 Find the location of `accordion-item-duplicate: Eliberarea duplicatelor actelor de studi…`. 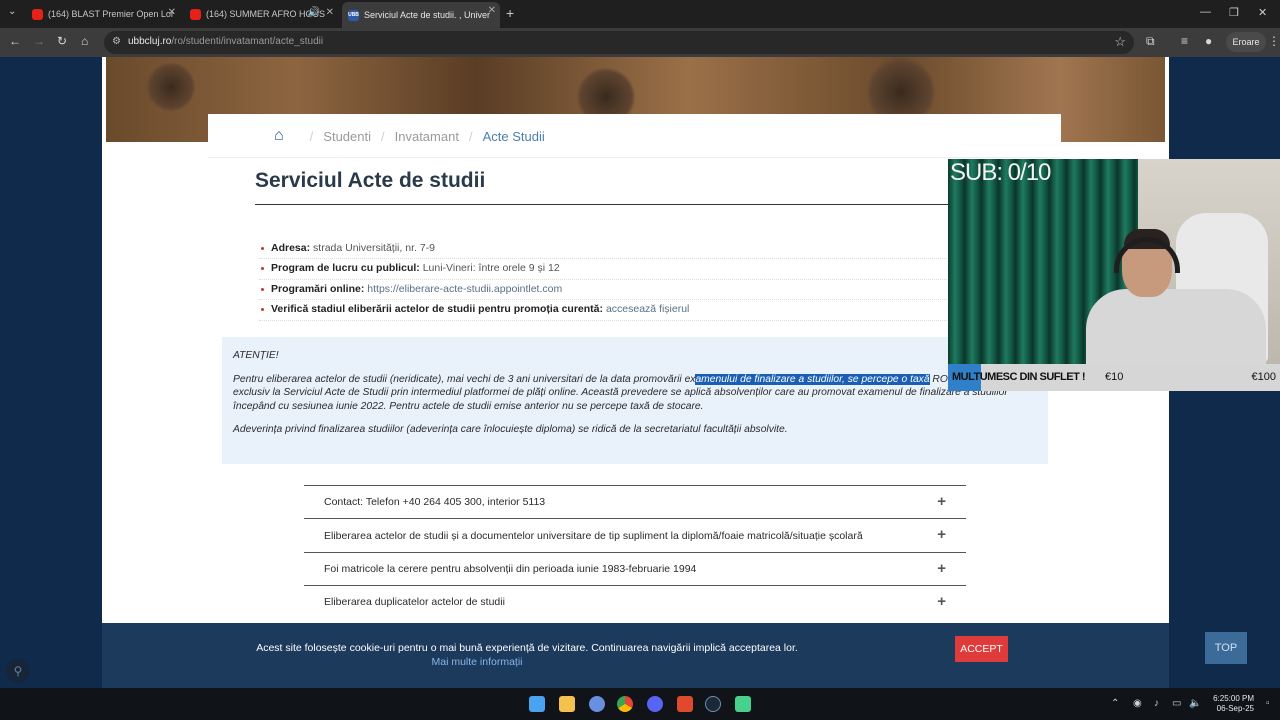

accordion-item-duplicate: Eliberarea duplicatelor actelor de studi… is located at coordinates (635, 601).